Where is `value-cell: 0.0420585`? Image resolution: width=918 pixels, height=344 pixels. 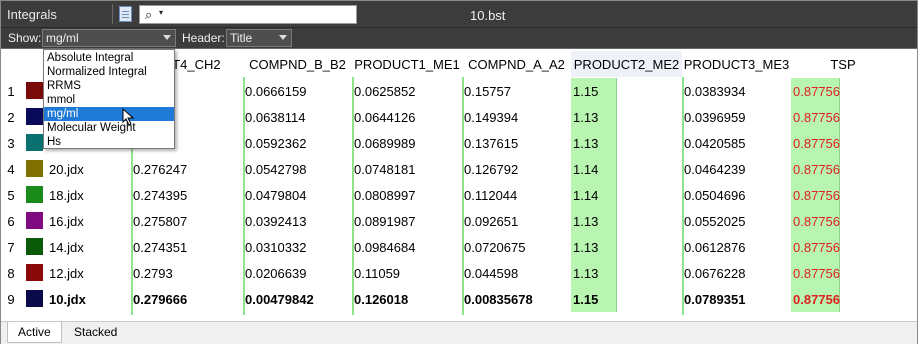
value-cell: 0.0420585 is located at coordinates (736, 143).